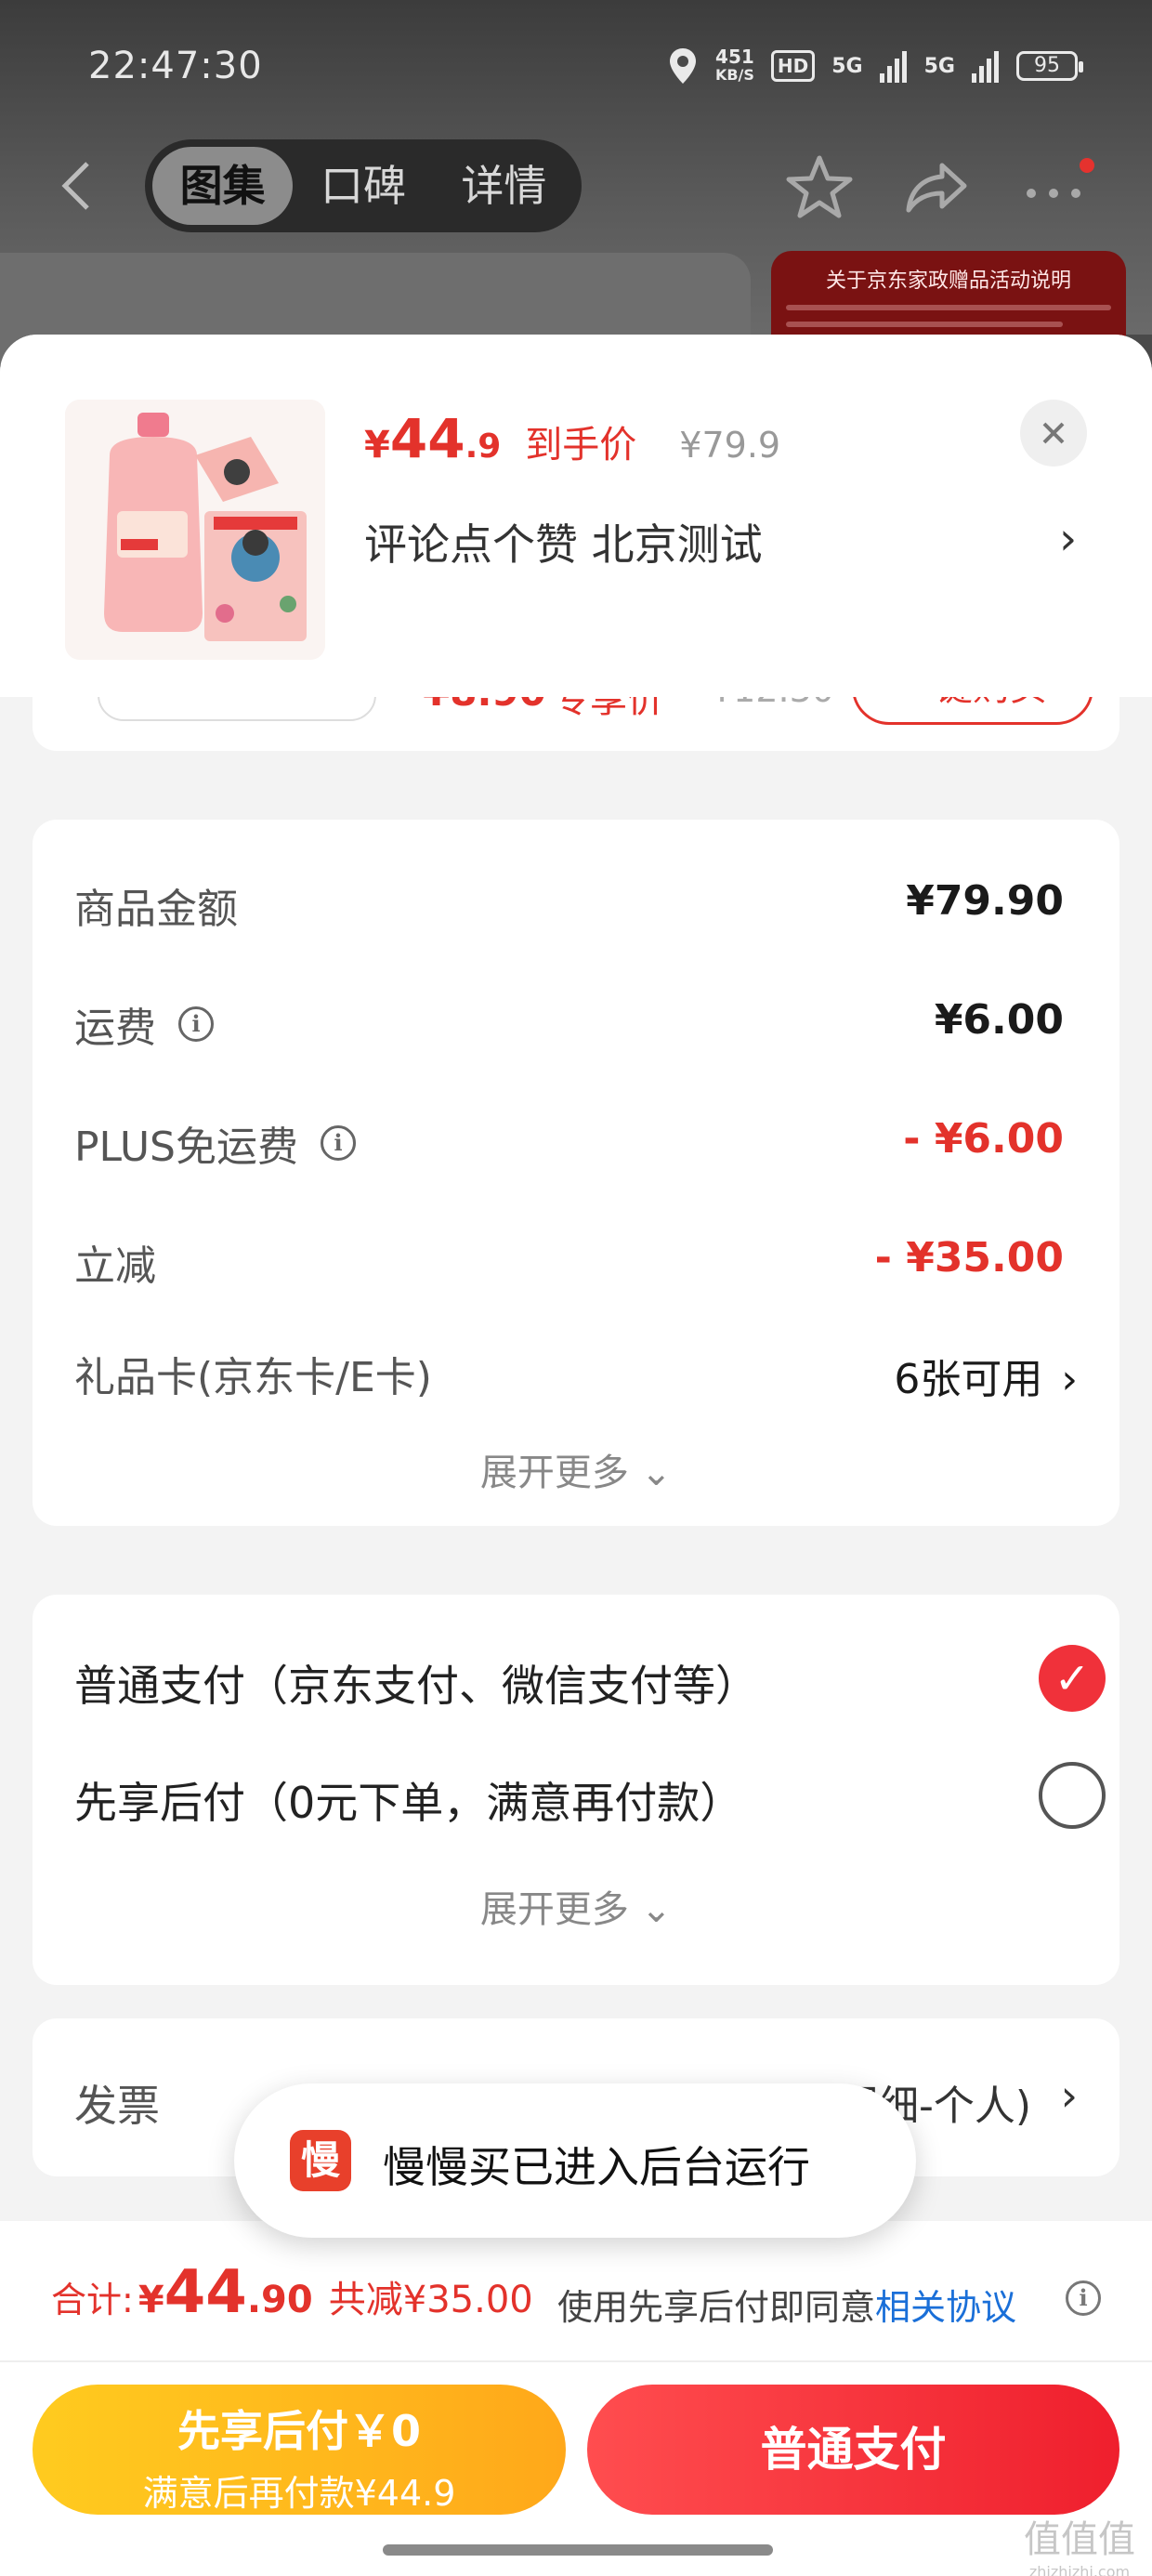 This screenshot has height=2576, width=1152. I want to click on close-button, so click(1053, 433).